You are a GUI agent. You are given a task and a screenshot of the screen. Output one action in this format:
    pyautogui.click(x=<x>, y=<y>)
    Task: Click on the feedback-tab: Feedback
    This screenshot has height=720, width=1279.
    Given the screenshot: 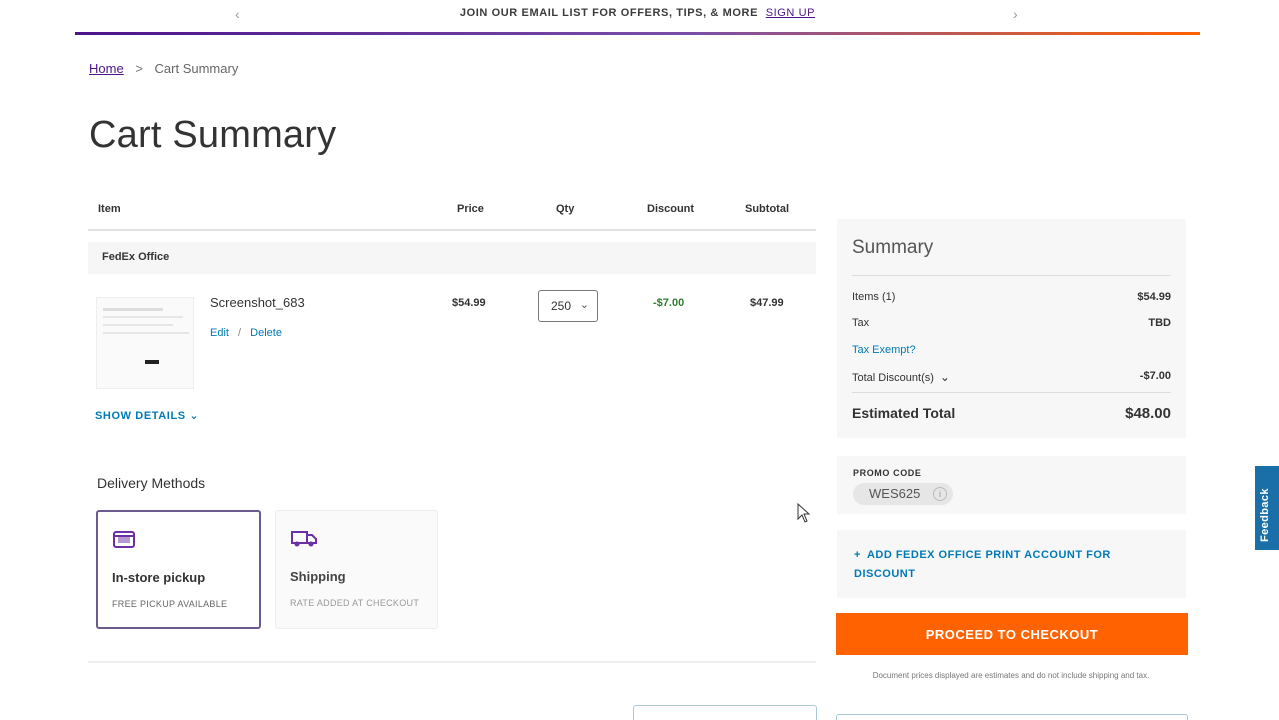 What is the action you would take?
    pyautogui.click(x=1267, y=508)
    